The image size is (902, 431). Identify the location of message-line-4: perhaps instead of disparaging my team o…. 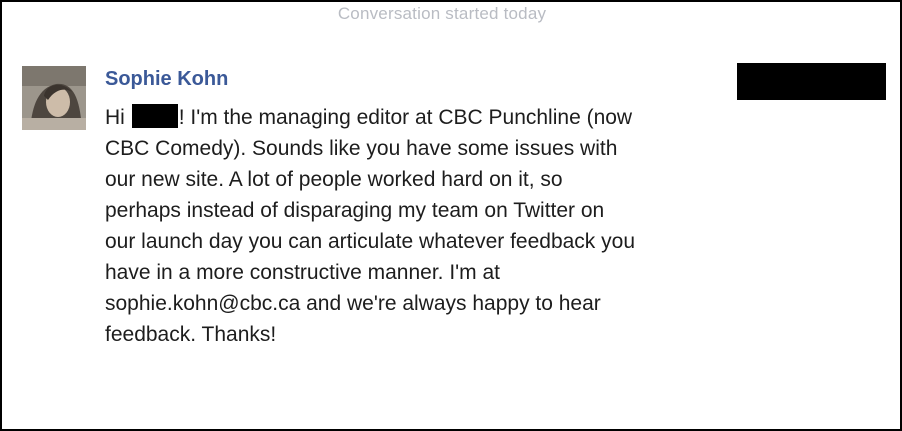
(355, 210).